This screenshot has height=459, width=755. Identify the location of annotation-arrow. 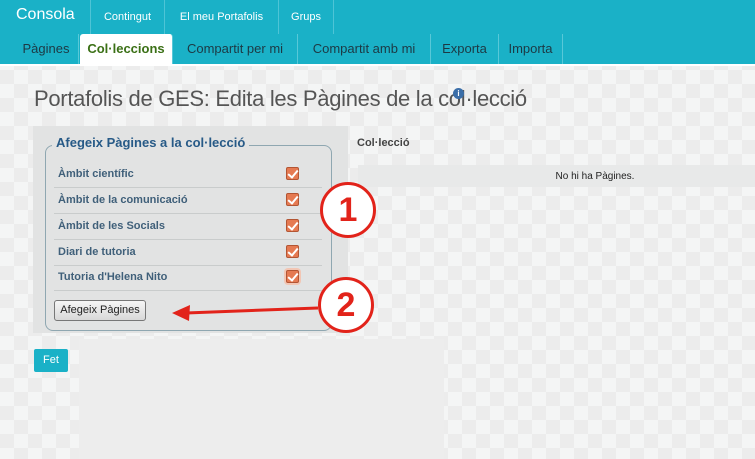
(245, 313).